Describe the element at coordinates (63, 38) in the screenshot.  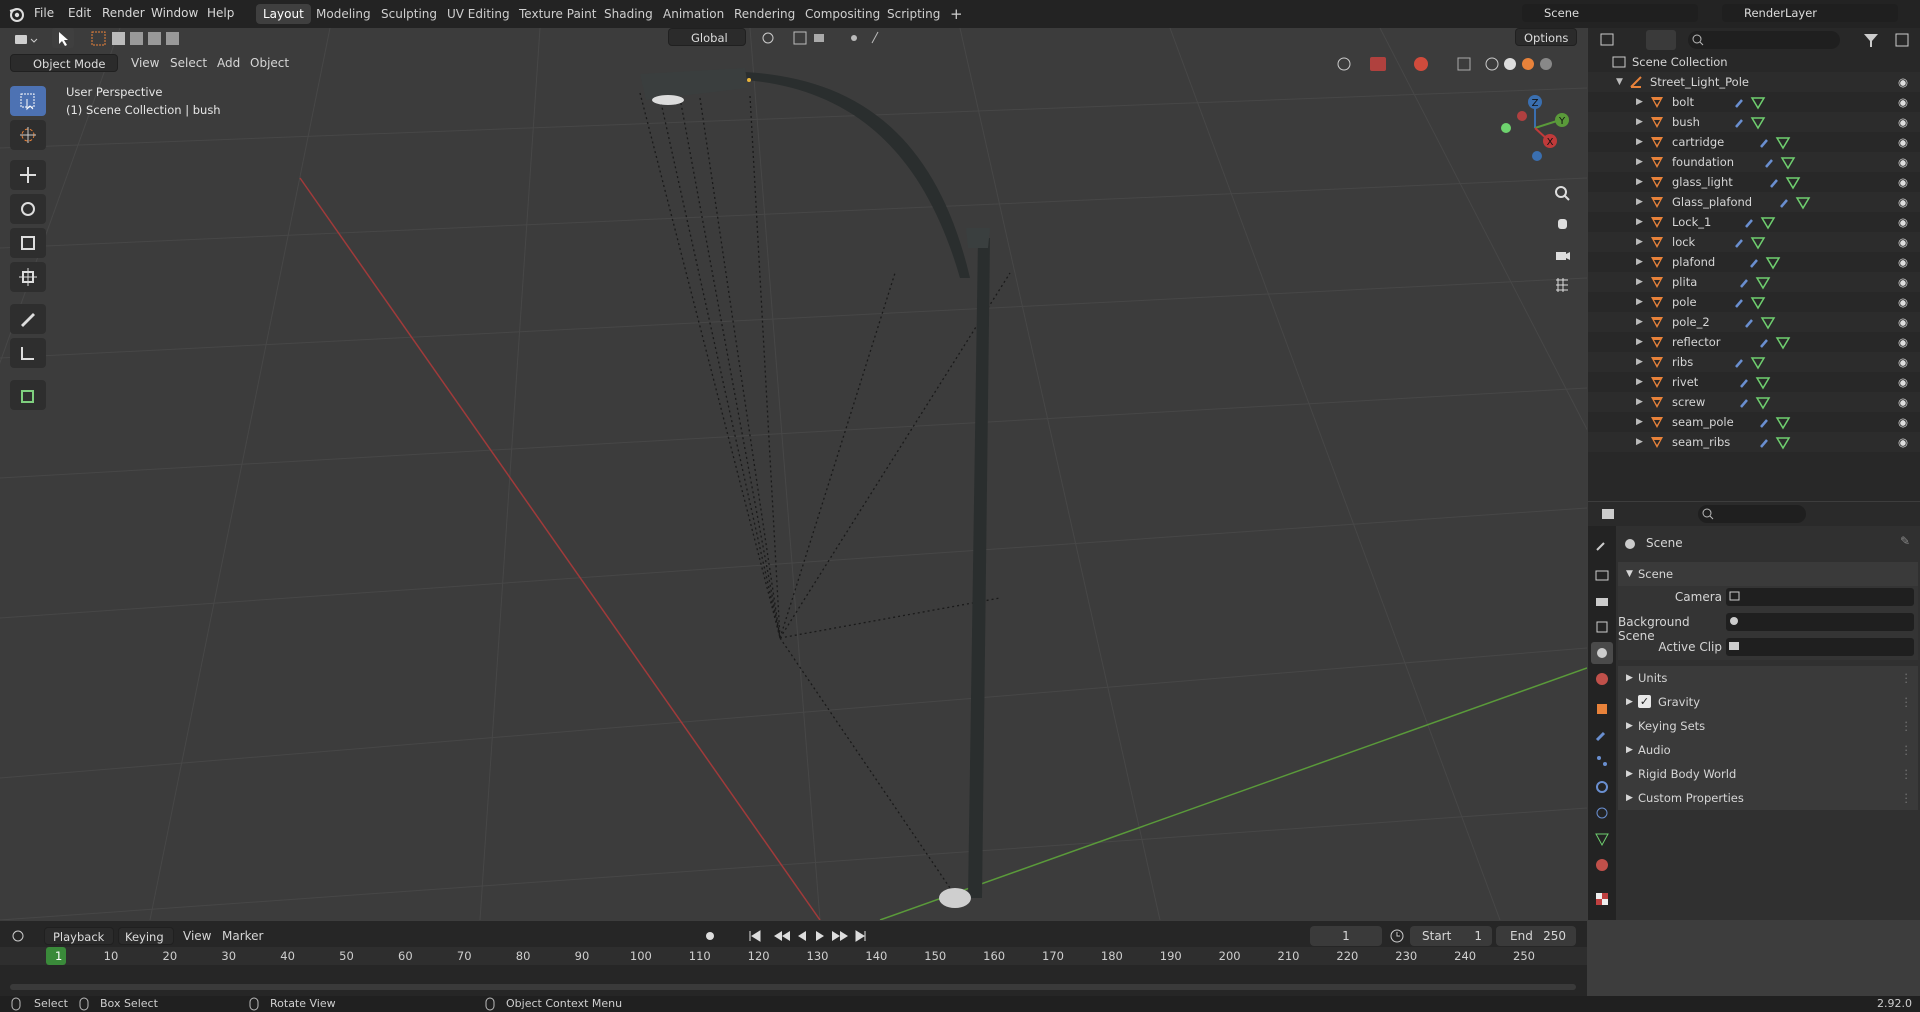
I see `select-tool-toggle` at that location.